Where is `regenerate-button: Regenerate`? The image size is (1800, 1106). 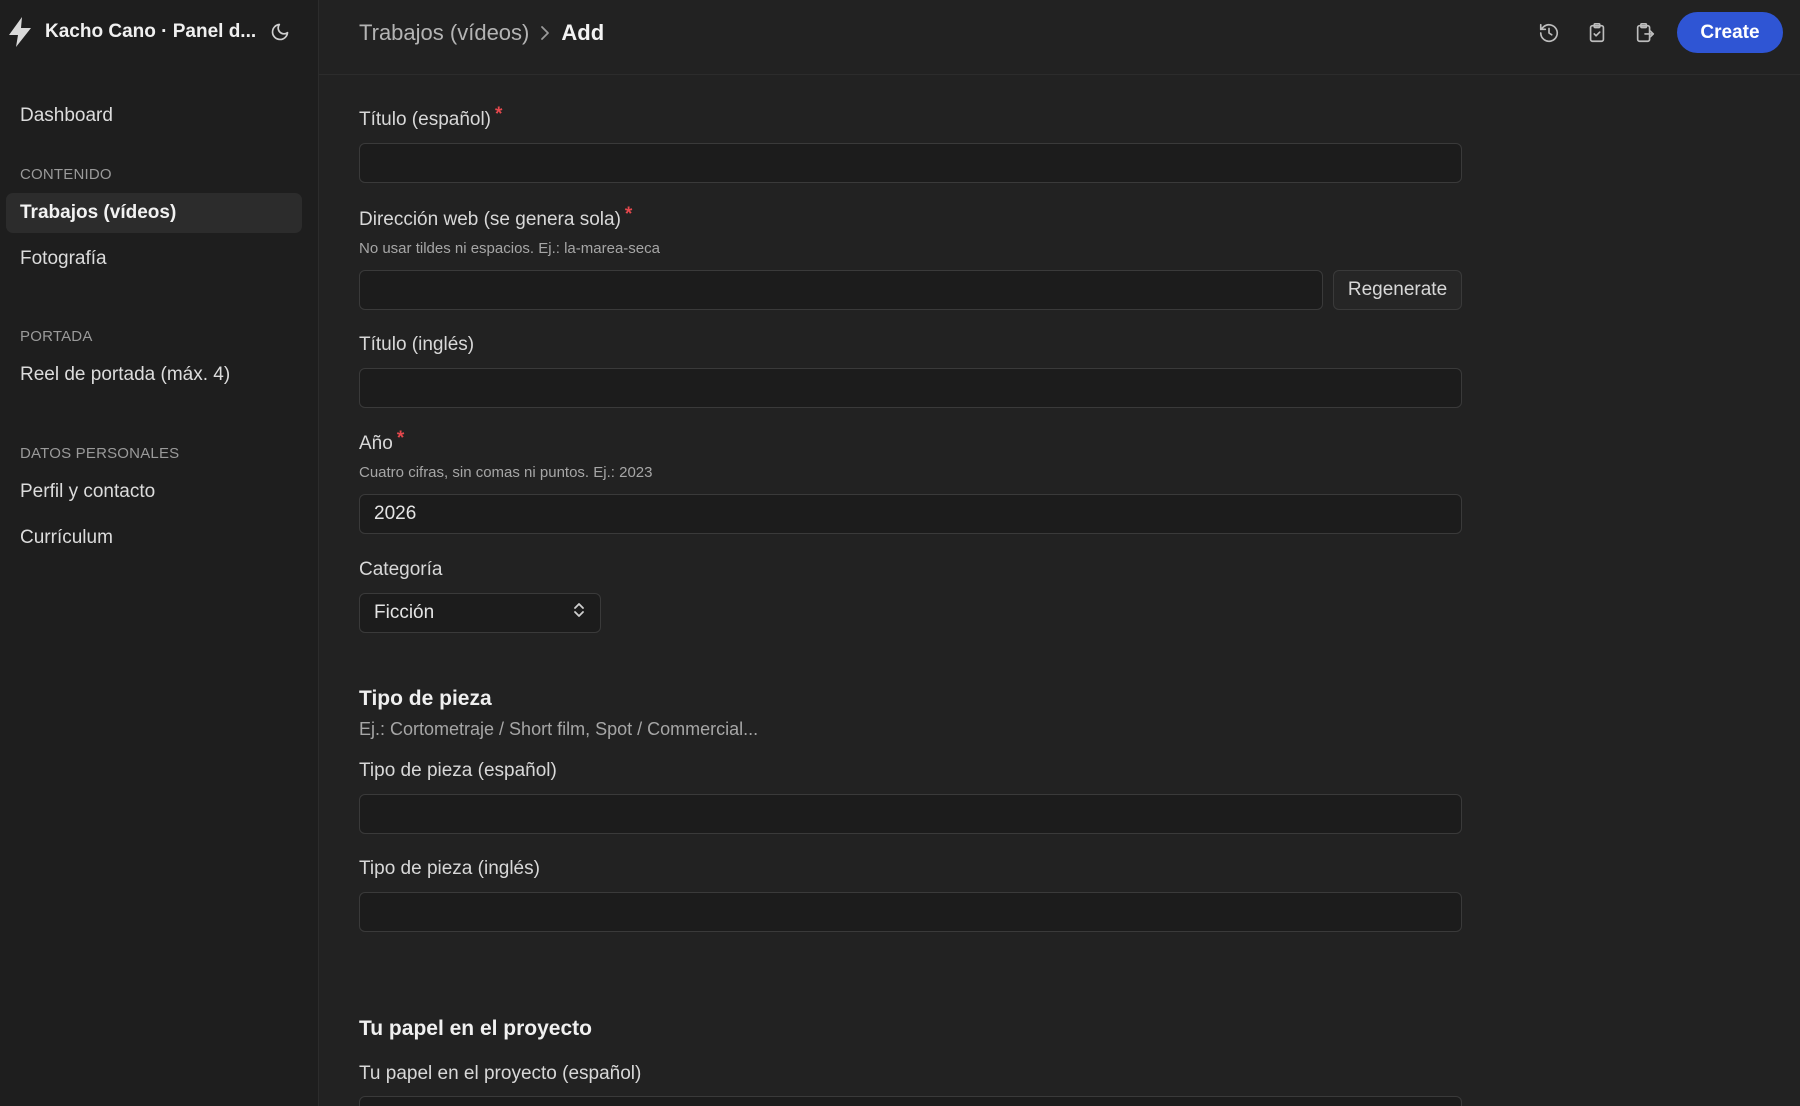 regenerate-button: Regenerate is located at coordinates (1397, 290).